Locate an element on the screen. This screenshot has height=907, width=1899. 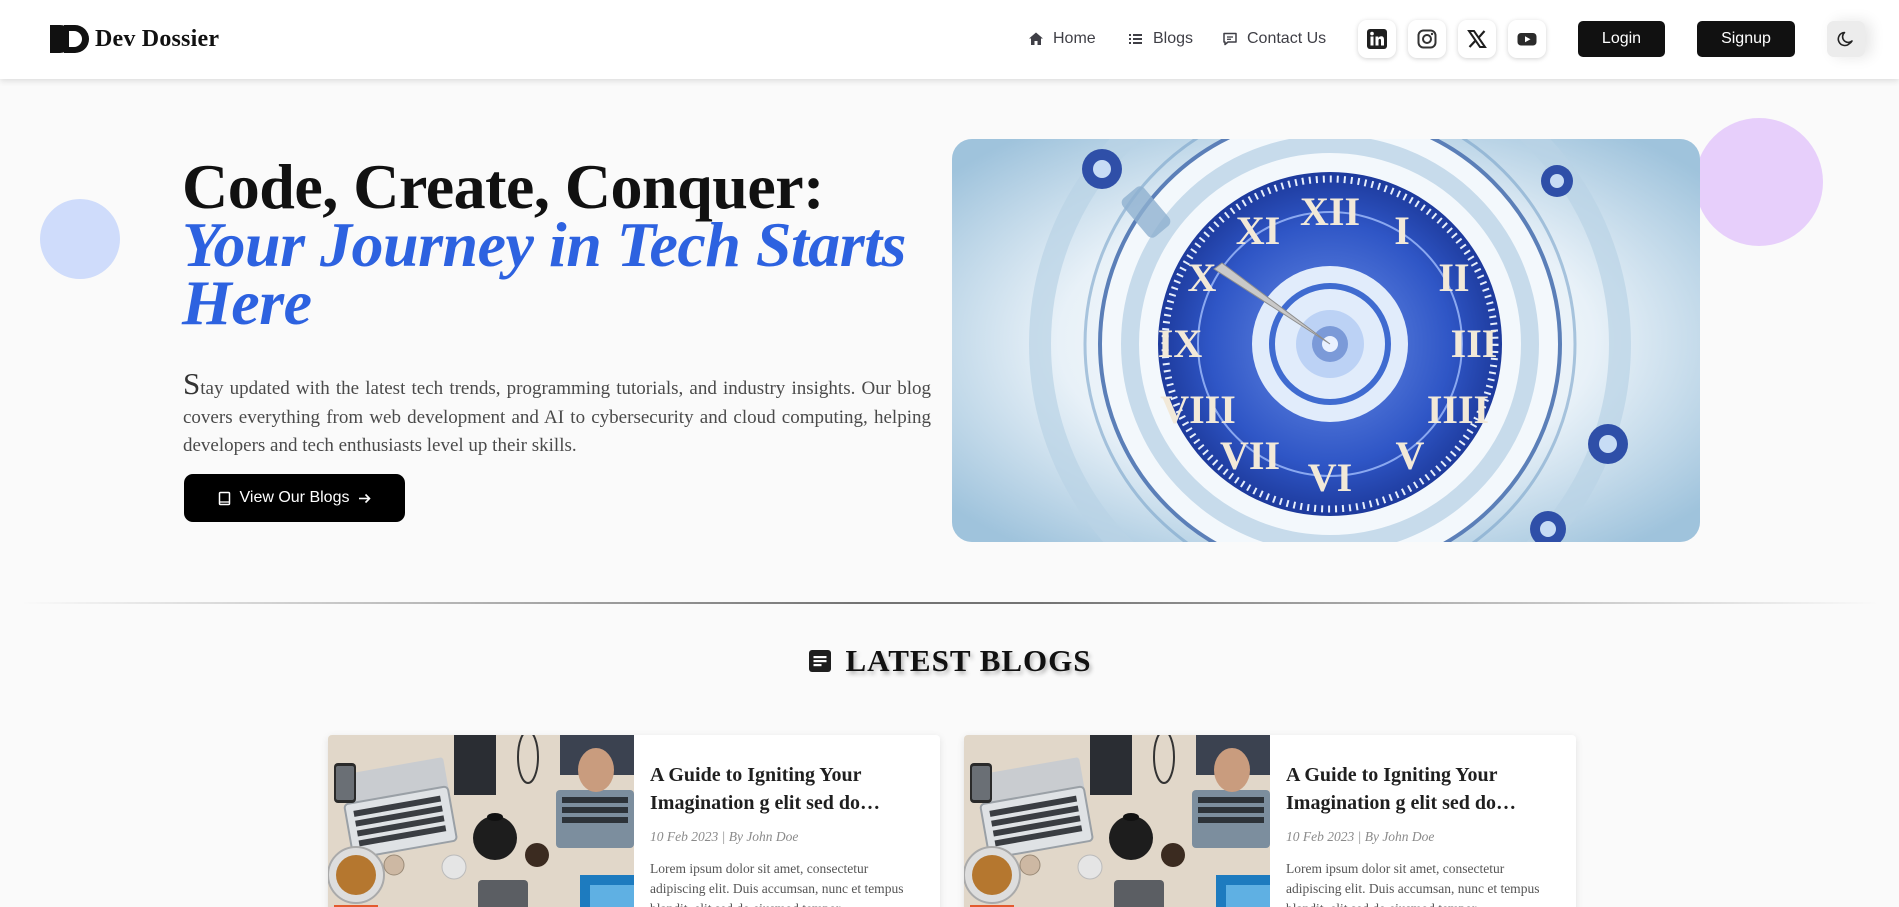
x-icon is located at coordinates (1477, 39).